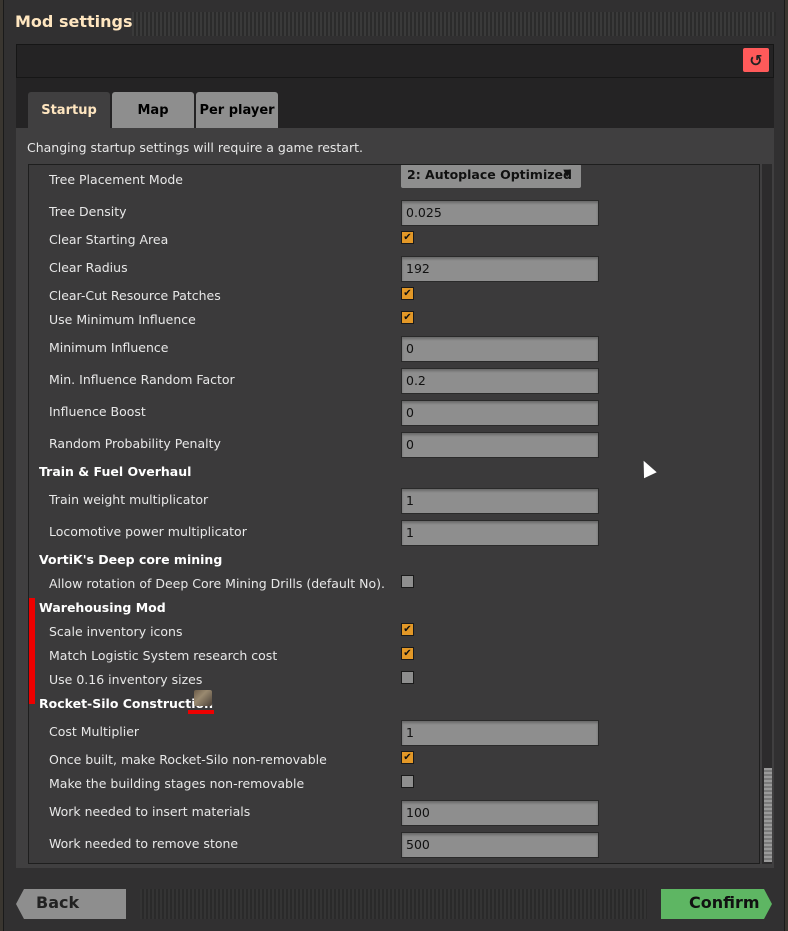 This screenshot has width=788, height=931. What do you see at coordinates (389, 269) in the screenshot?
I see `setting-row: Clear Radius 192` at bounding box center [389, 269].